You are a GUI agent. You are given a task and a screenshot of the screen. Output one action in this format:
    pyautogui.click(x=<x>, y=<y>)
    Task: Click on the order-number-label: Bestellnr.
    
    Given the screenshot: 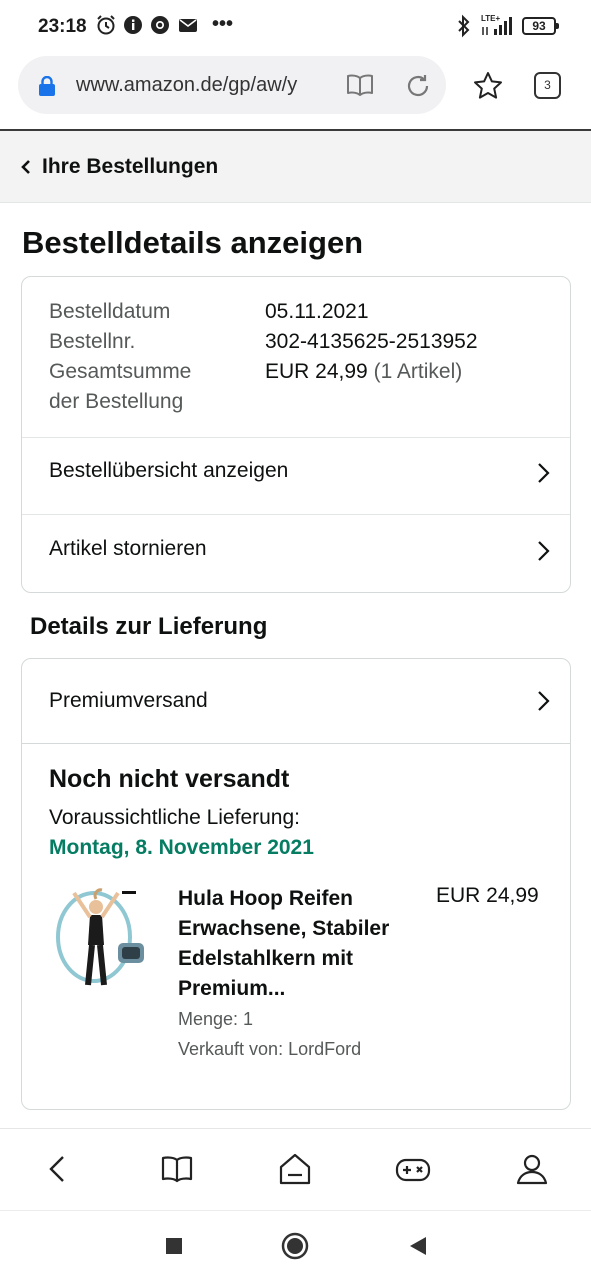 What is the action you would take?
    pyautogui.click(x=92, y=341)
    